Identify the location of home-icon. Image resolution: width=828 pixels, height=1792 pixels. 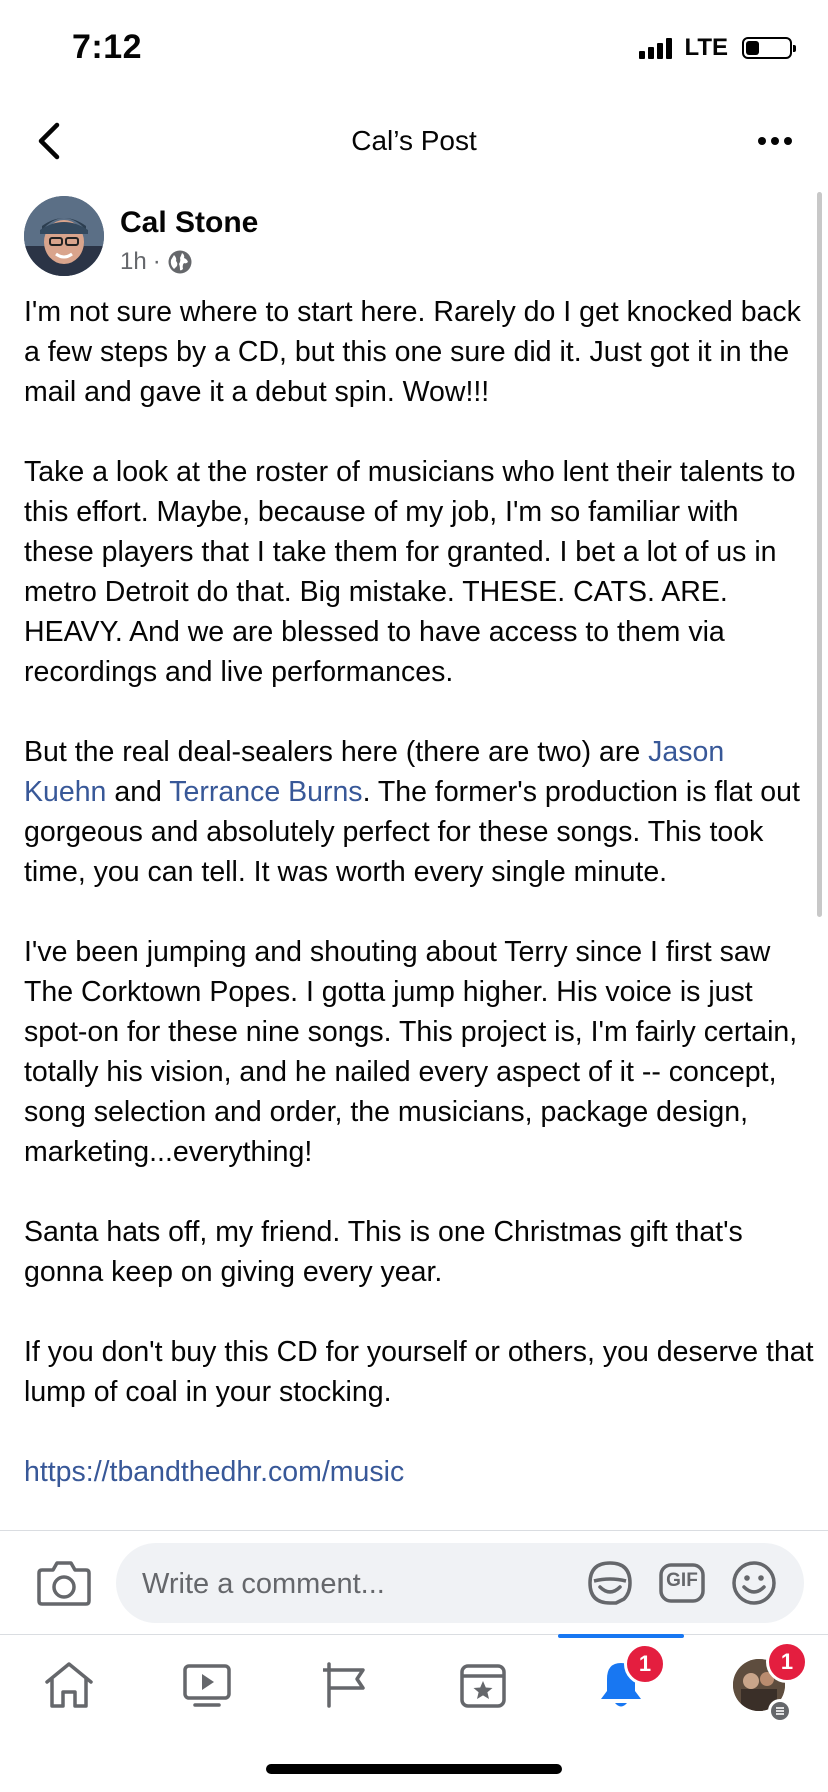
(69, 1685).